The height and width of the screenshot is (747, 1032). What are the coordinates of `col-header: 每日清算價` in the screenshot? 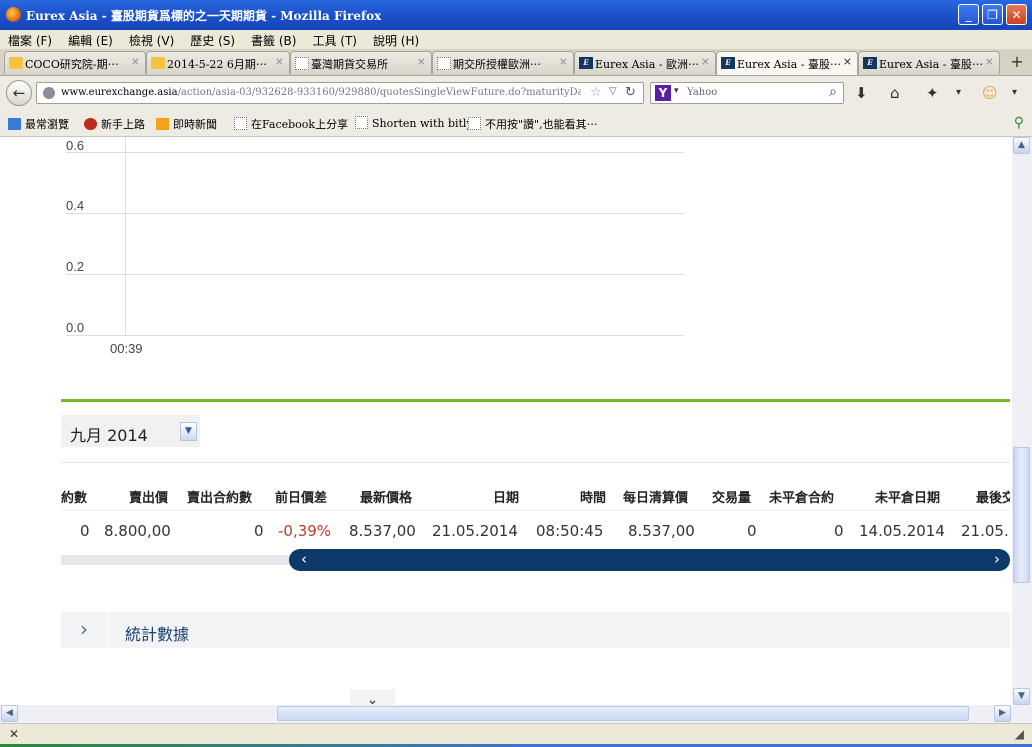 It's located at (656, 498).